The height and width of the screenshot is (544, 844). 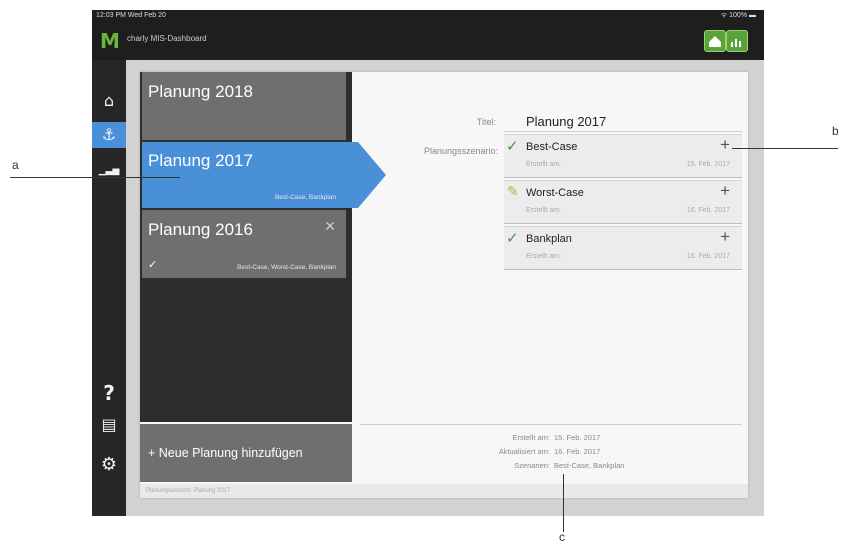 I want to click on add-plan-button: + Neue Planung hinzufügen, so click(x=246, y=453).